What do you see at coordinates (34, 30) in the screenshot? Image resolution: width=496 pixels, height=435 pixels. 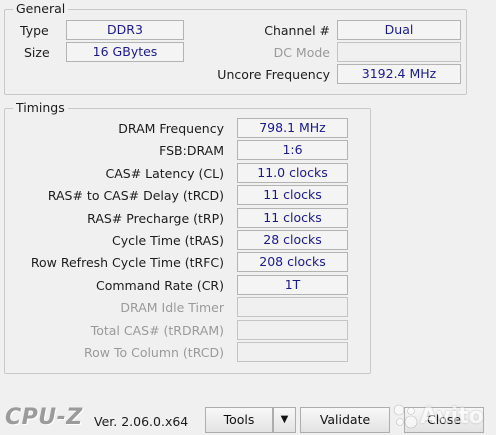 I see `type-label: Type` at bounding box center [34, 30].